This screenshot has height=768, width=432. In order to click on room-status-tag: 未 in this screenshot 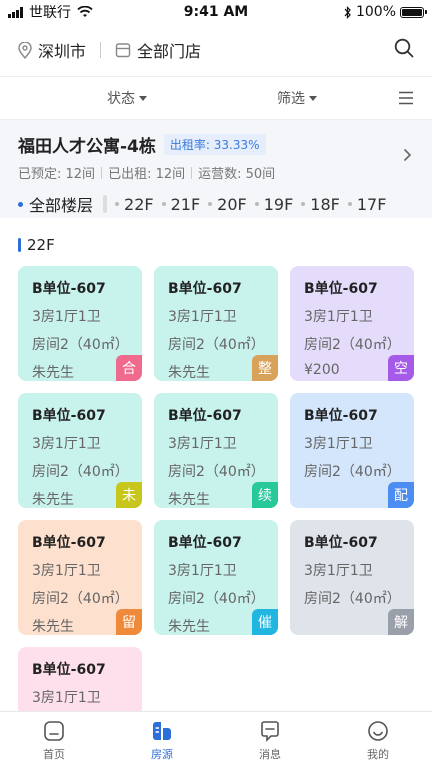, I will do `click(129, 495)`.